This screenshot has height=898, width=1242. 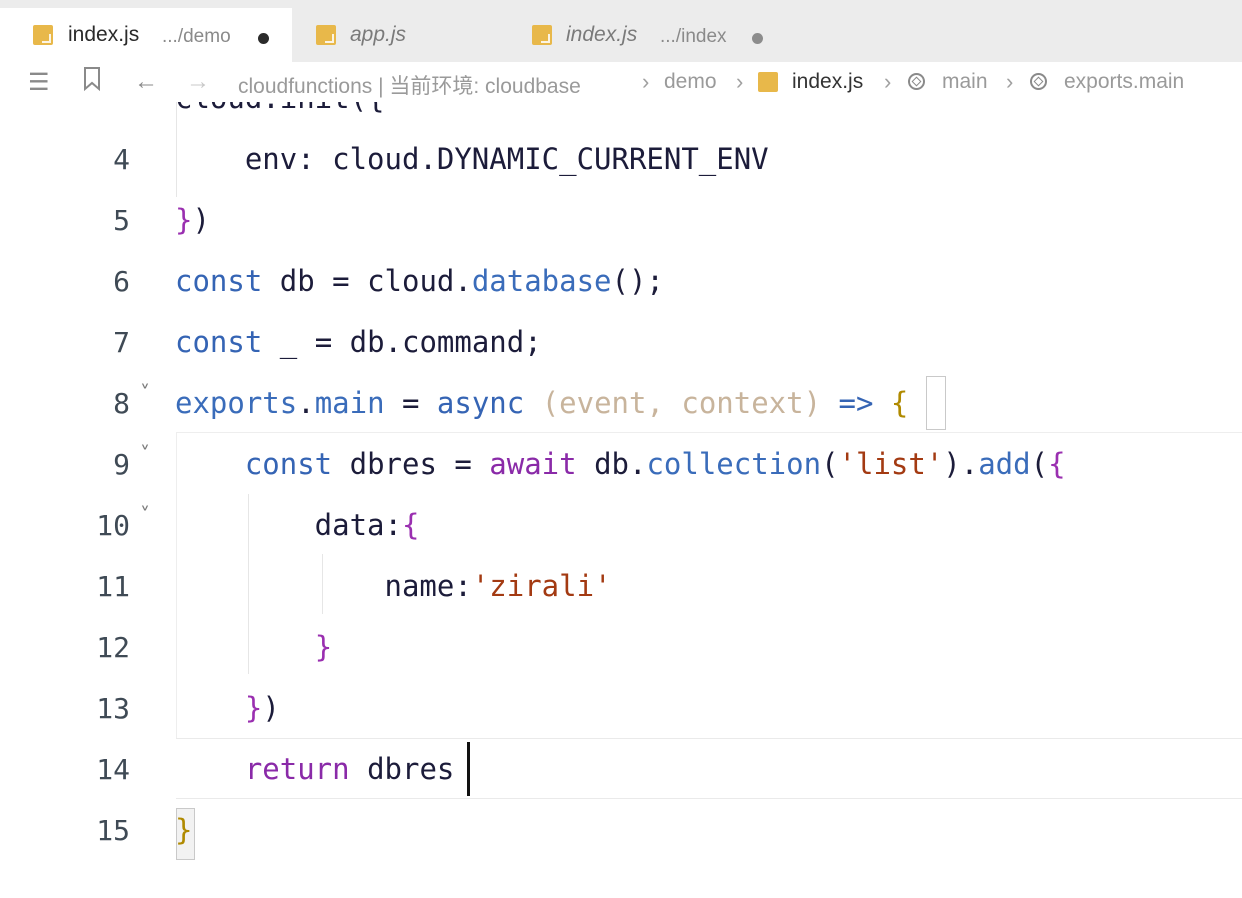 I want to click on code-line: 12 }, so click(x=621, y=647).